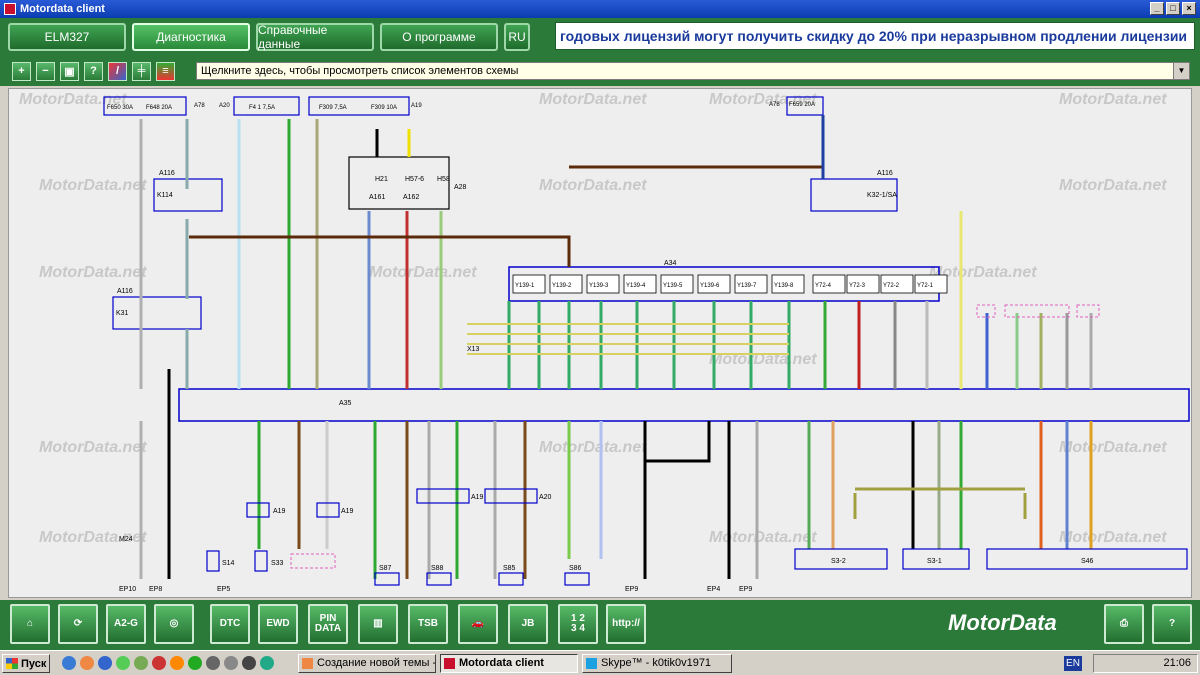  What do you see at coordinates (223, 589) in the screenshot?
I see `svg-text: EP5` at bounding box center [223, 589].